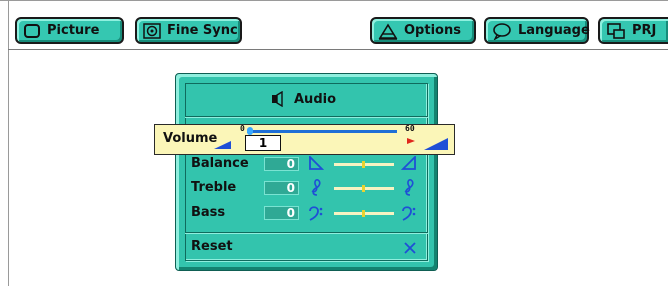 The image size is (668, 286). Describe the element at coordinates (208, 212) in the screenshot. I see `bass-label: Bass` at that location.